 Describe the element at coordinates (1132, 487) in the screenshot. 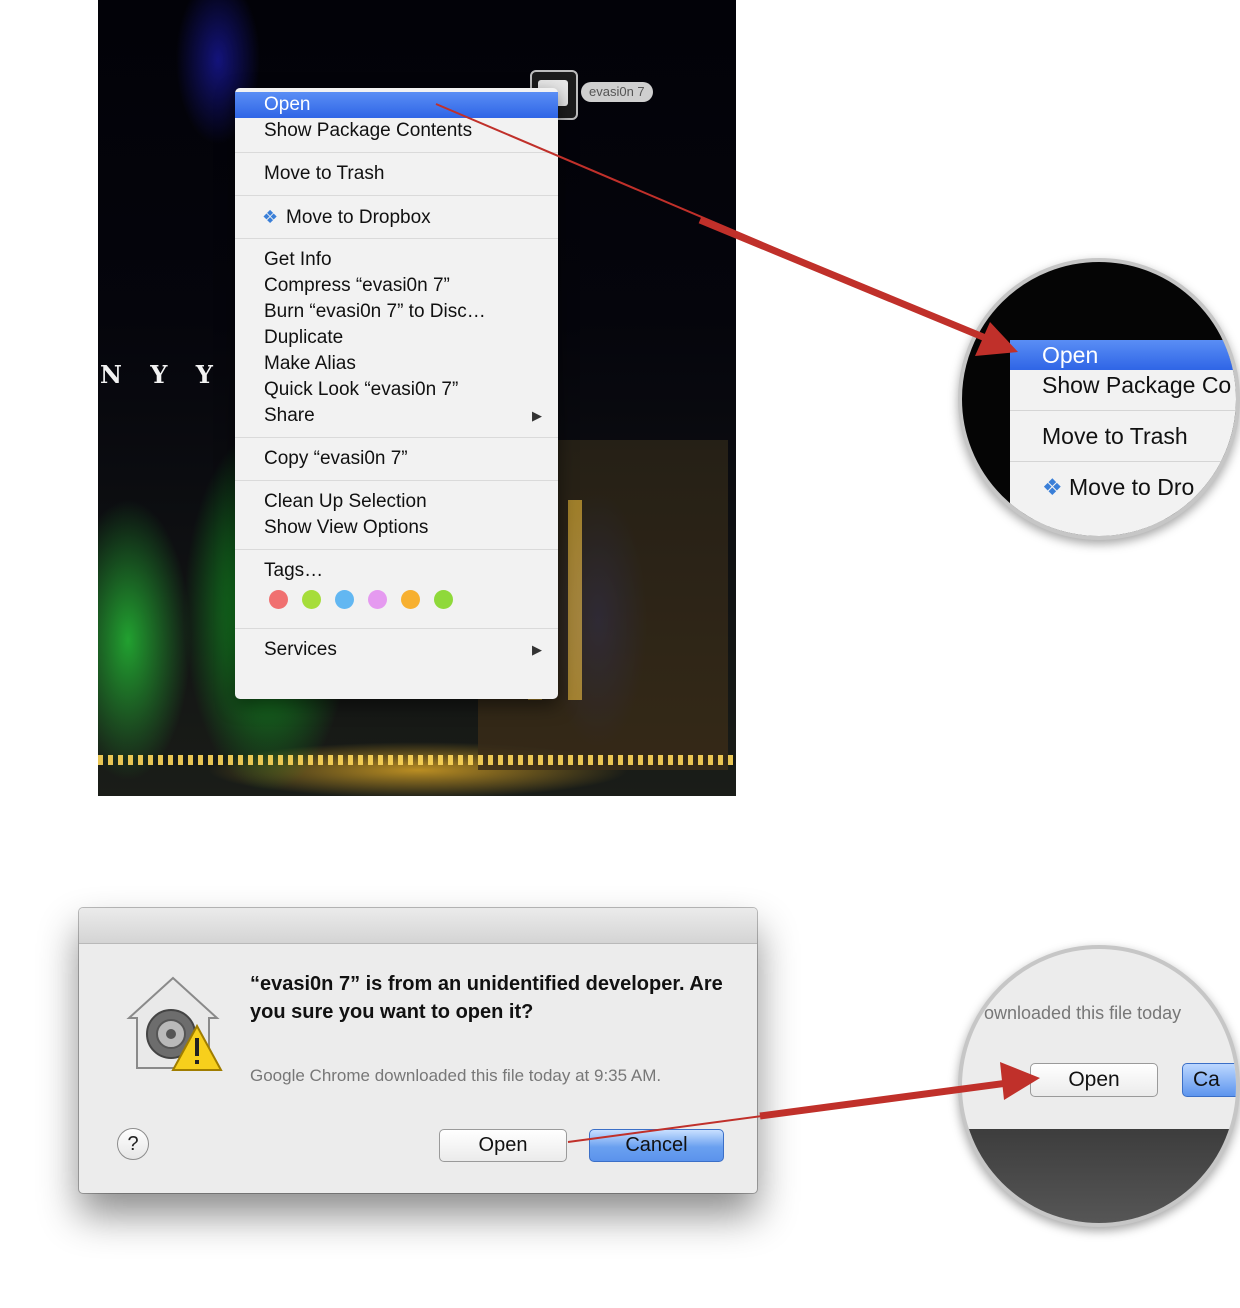

I see `zoomed-item-label: Move to Dro` at that location.